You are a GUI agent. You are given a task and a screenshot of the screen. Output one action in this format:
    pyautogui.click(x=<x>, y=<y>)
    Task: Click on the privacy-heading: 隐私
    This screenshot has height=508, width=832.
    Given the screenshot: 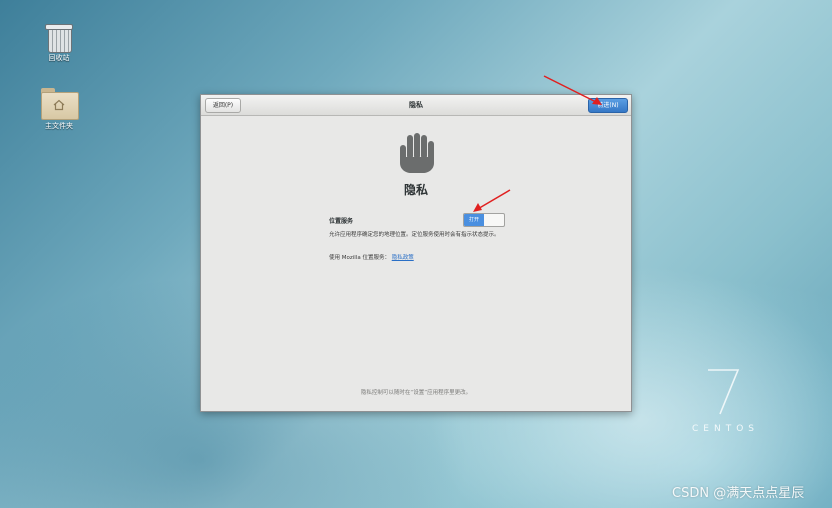 What is the action you would take?
    pyautogui.click(x=415, y=190)
    